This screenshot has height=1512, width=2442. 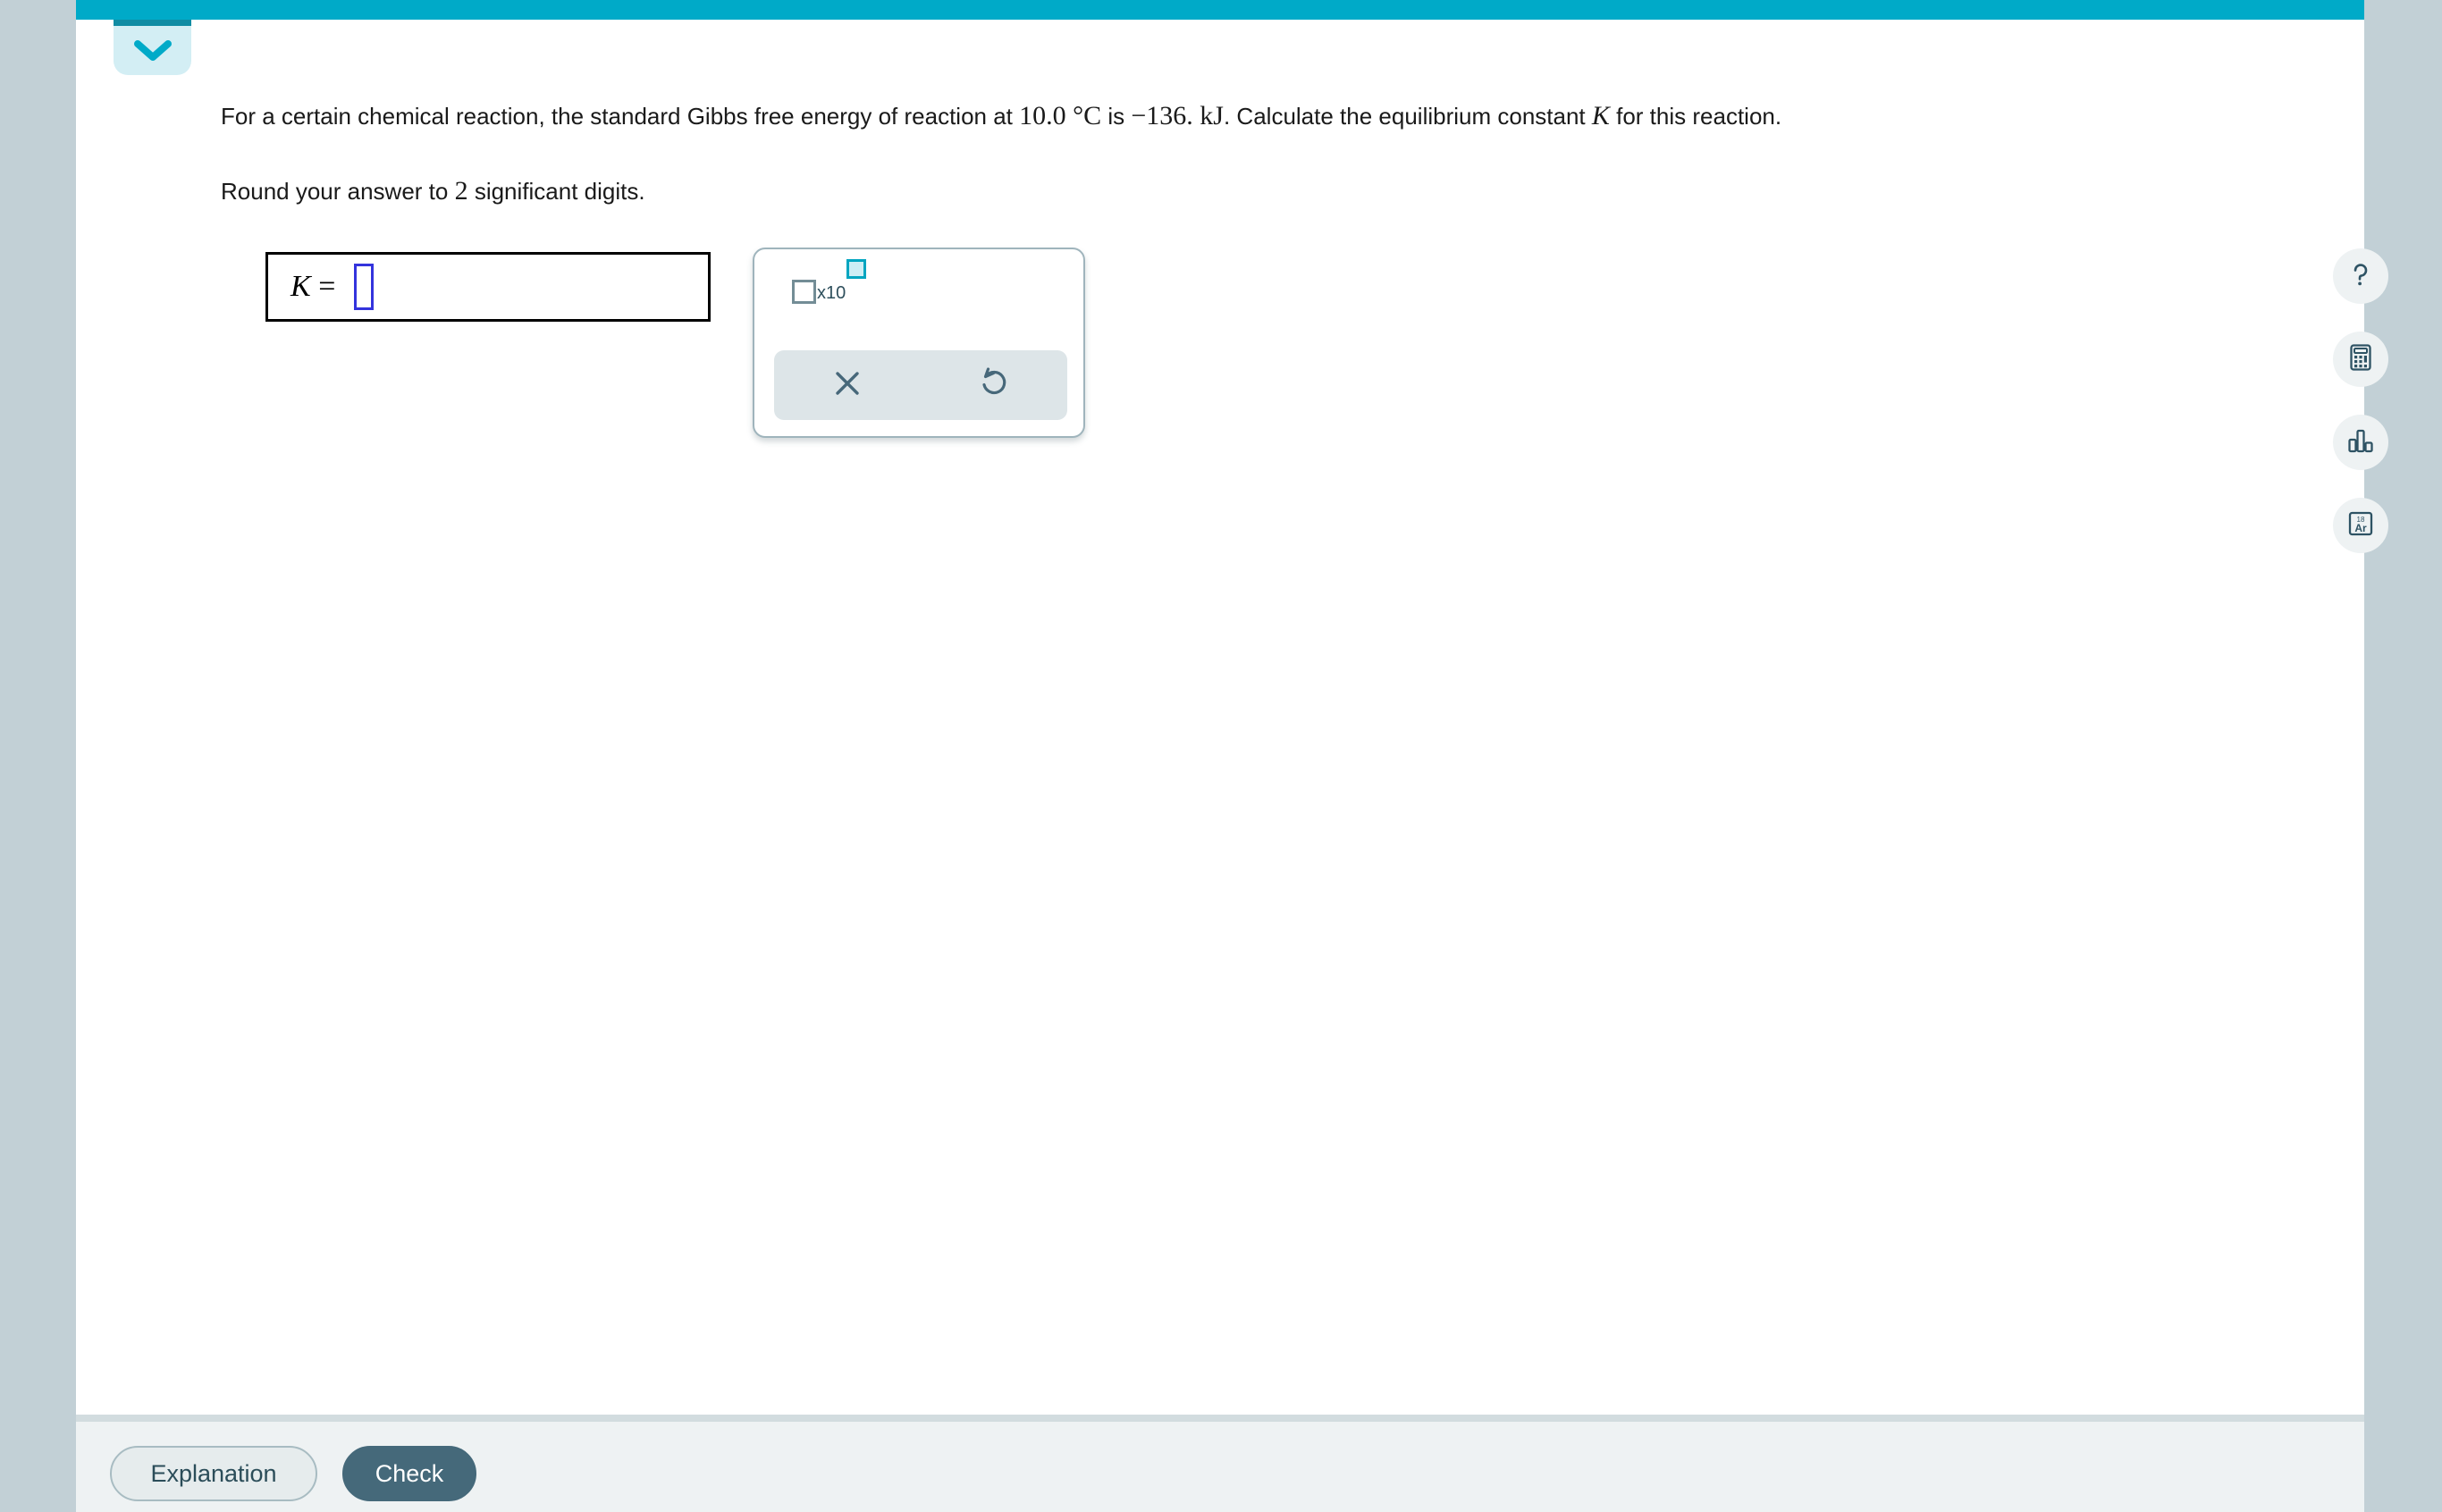 What do you see at coordinates (214, 1473) in the screenshot?
I see `explanation-button: Explanation` at bounding box center [214, 1473].